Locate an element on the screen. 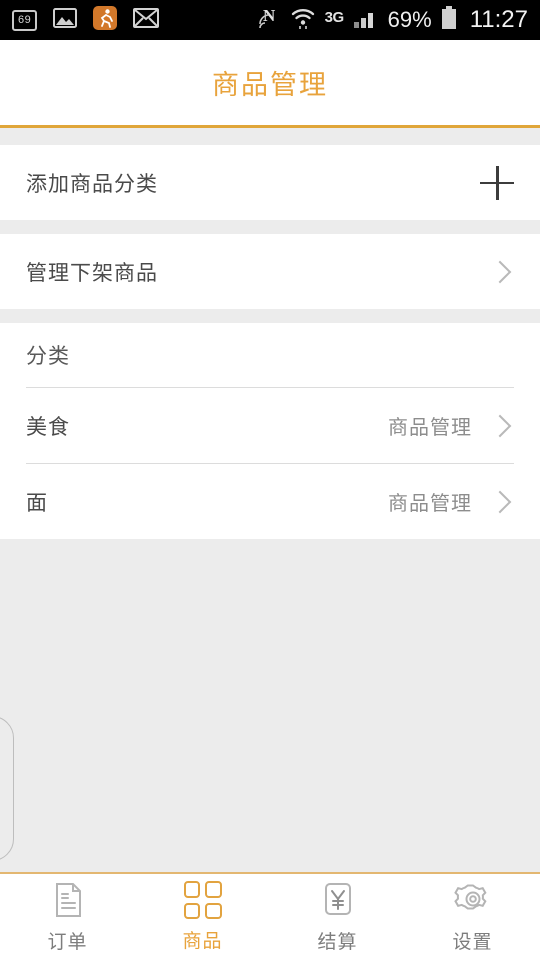 The image size is (540, 960). page-title: 商品管理 is located at coordinates (270, 85).